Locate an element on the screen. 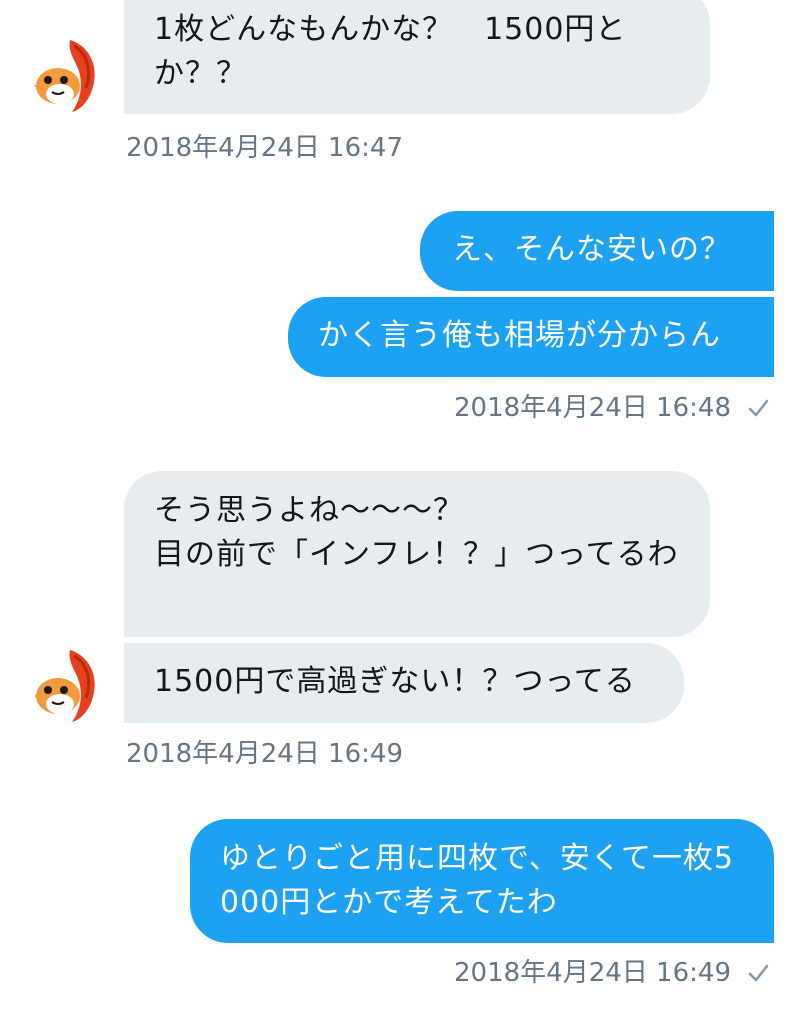  outgoing-message-bubble: かく言う俺も相場が分からん is located at coordinates (531, 337).